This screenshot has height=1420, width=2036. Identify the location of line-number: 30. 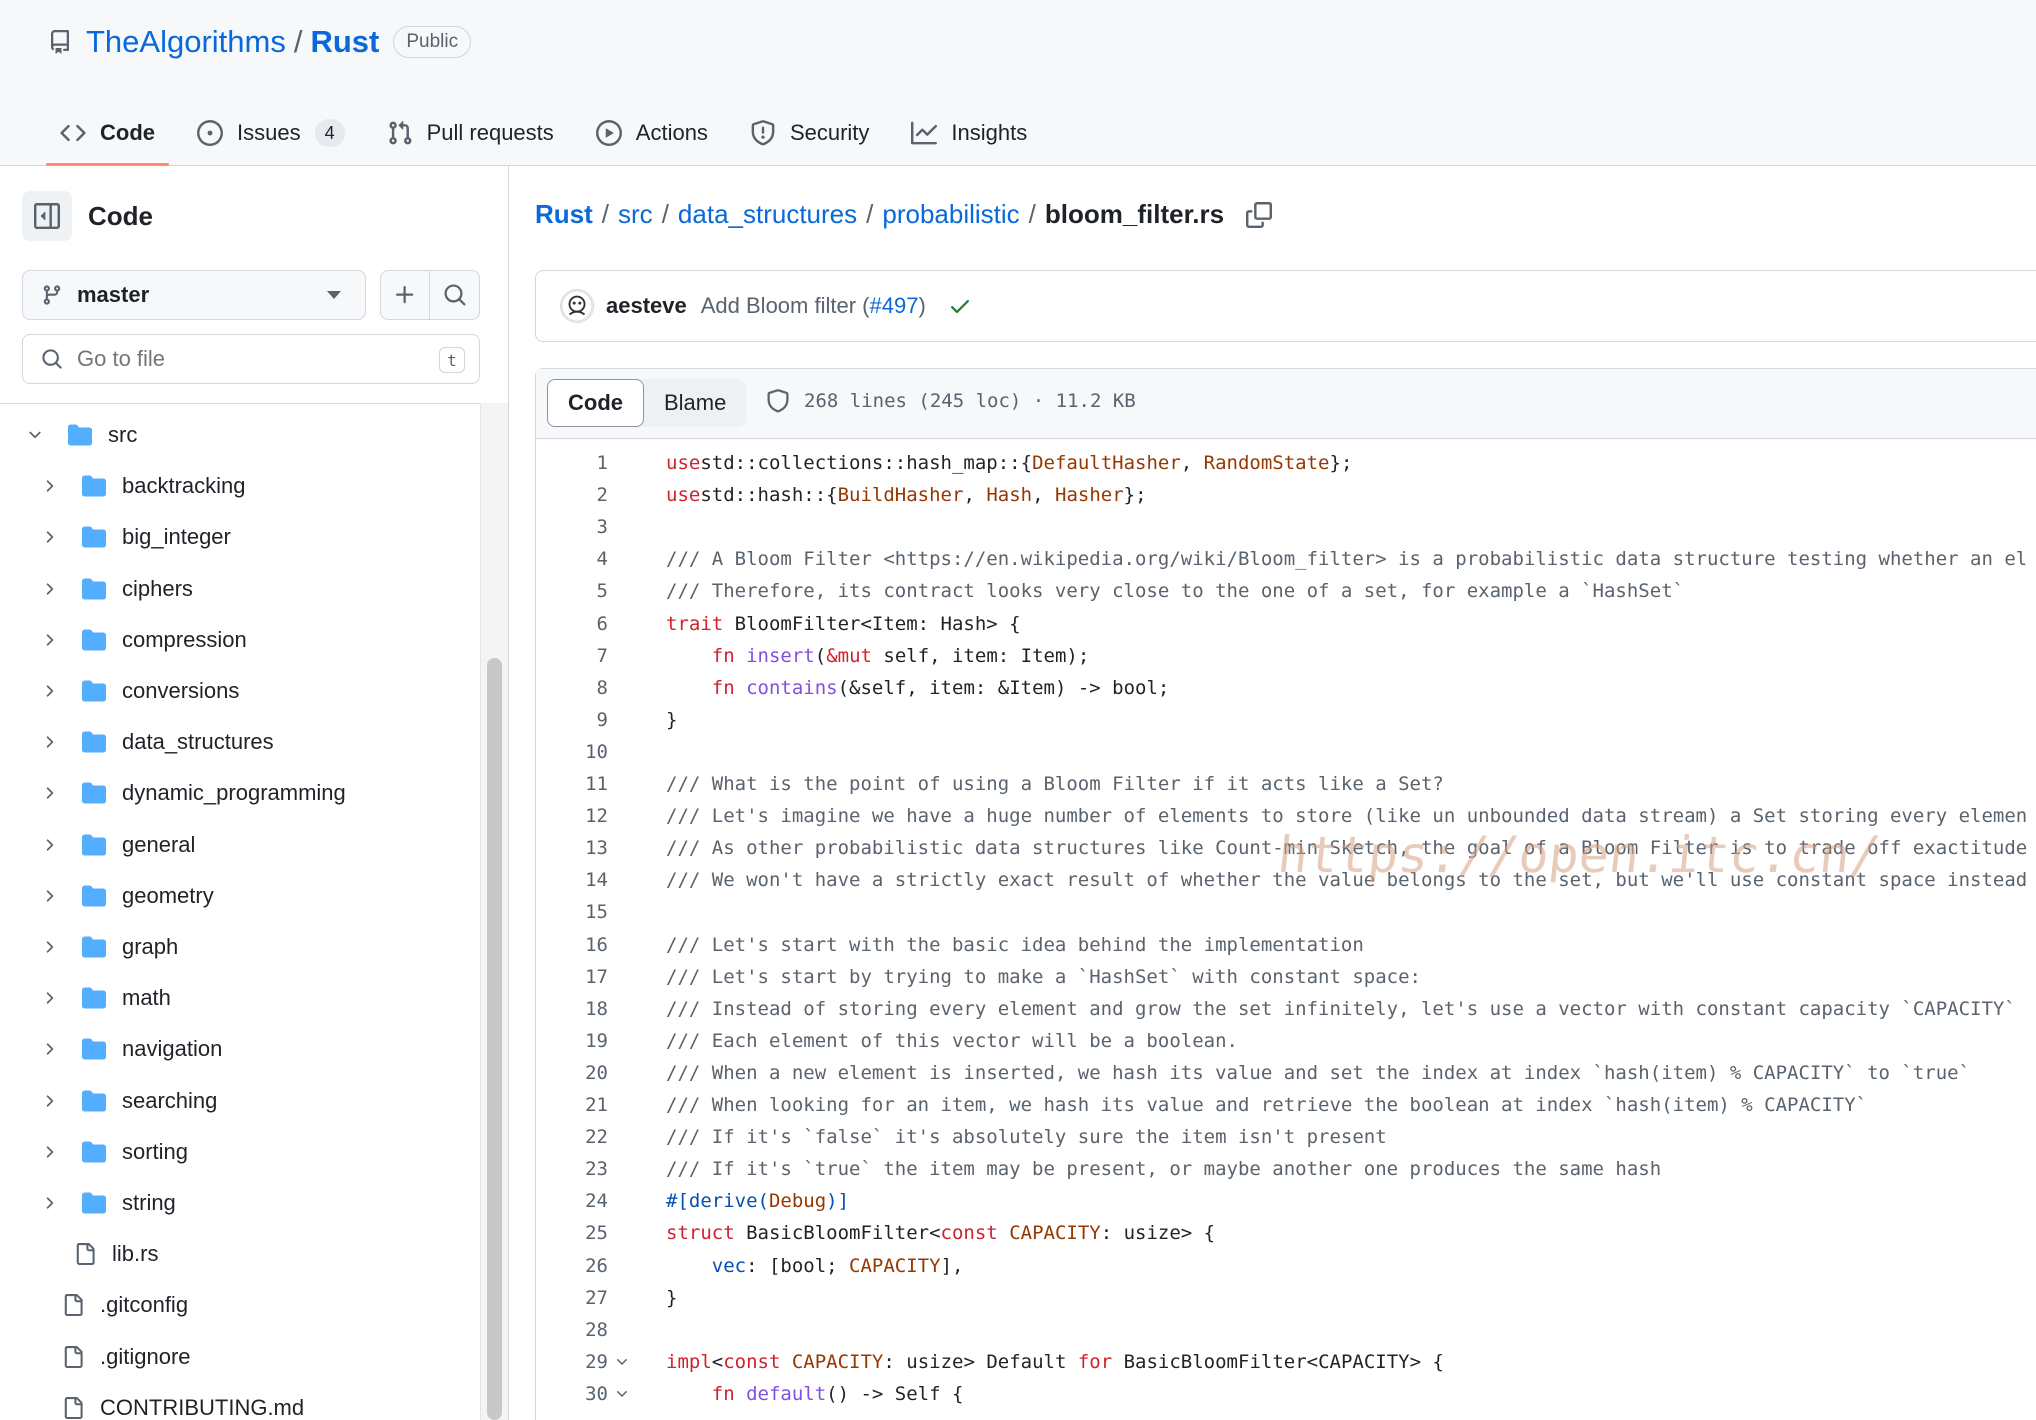
(572, 1394).